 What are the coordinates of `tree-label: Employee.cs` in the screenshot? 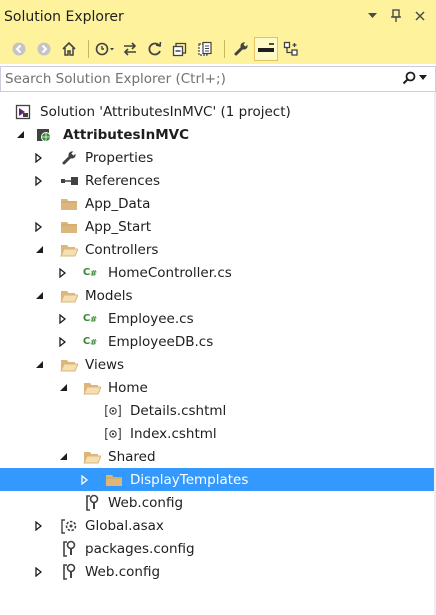 It's located at (151, 318).